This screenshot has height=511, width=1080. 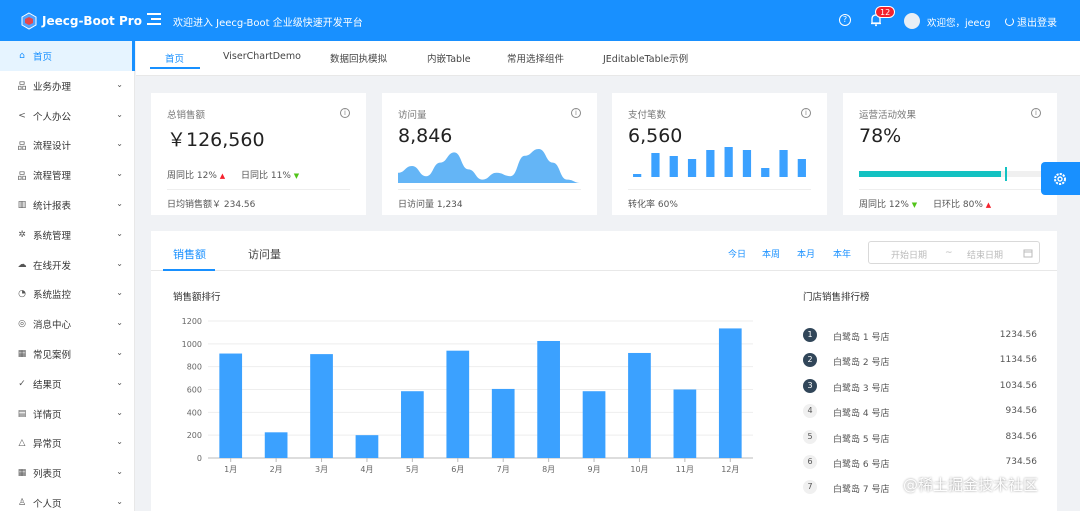 What do you see at coordinates (489, 166) in the screenshot?
I see `visits-area` at bounding box center [489, 166].